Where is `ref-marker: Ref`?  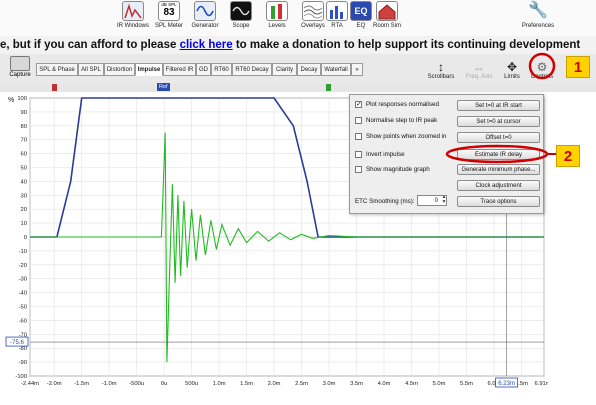 ref-marker: Ref is located at coordinates (163, 87).